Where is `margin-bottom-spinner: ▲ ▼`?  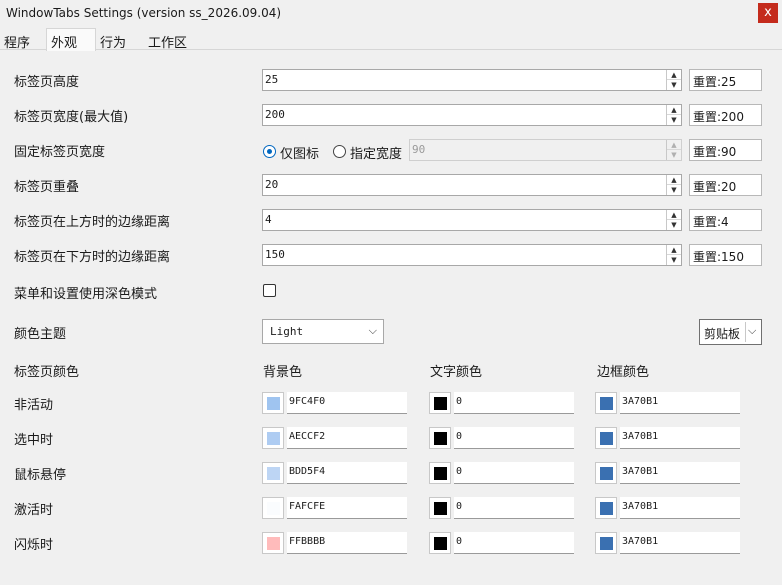
margin-bottom-spinner: ▲ ▼ is located at coordinates (673, 255).